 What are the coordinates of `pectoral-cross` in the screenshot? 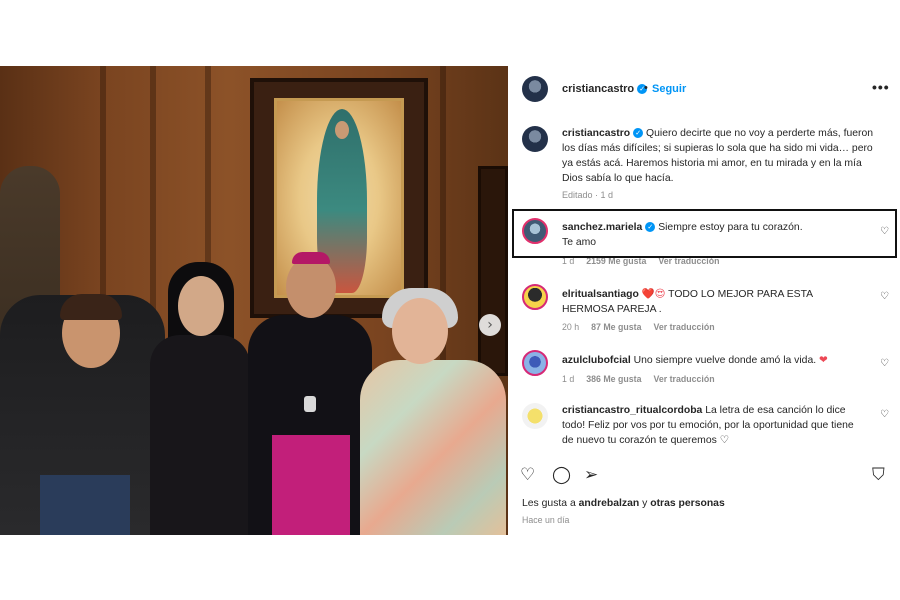 It's located at (310, 404).